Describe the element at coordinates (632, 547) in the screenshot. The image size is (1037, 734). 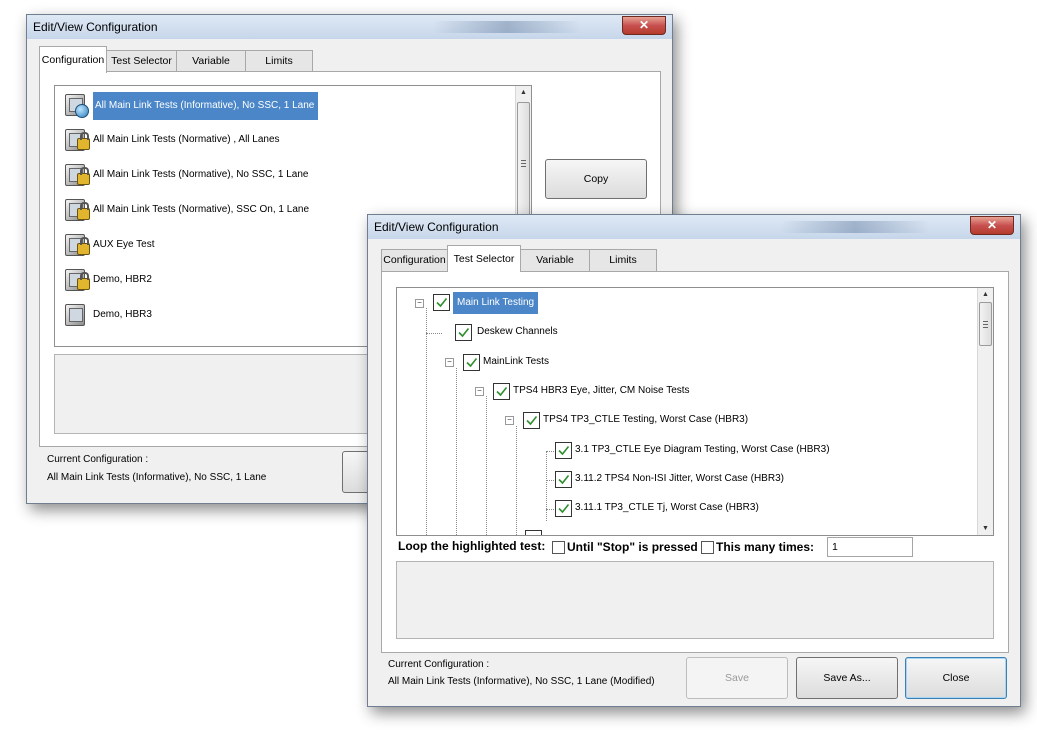
I see `until-stop-label: Until "Stop" is pressed` at that location.